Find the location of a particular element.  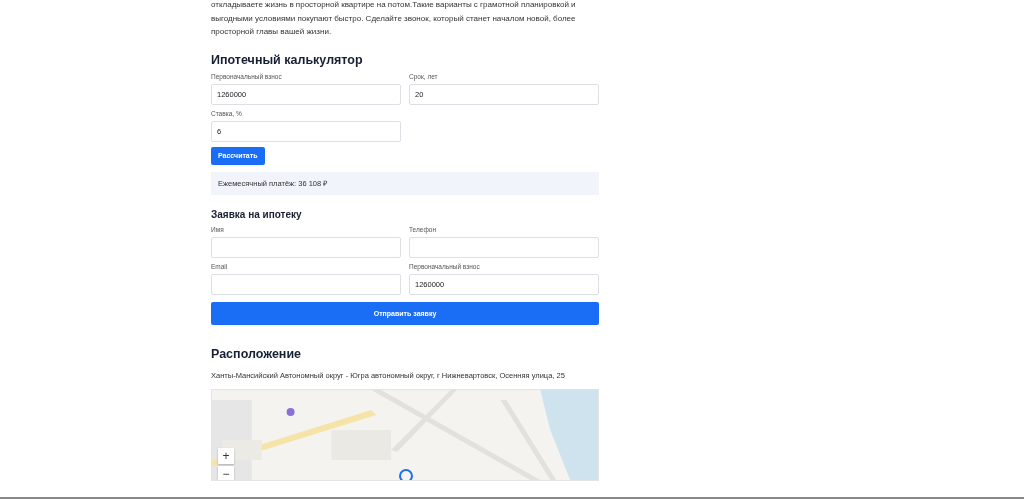

intro-paragraph: откладываете жизнь в просторной квартире на потом.Такие варианты с грамотной планировкой и выгодными условиями покупают быстро. Сделайте звонок, который станет началом новой, более просторной главы вашей жизни. is located at coordinates (394, 19).